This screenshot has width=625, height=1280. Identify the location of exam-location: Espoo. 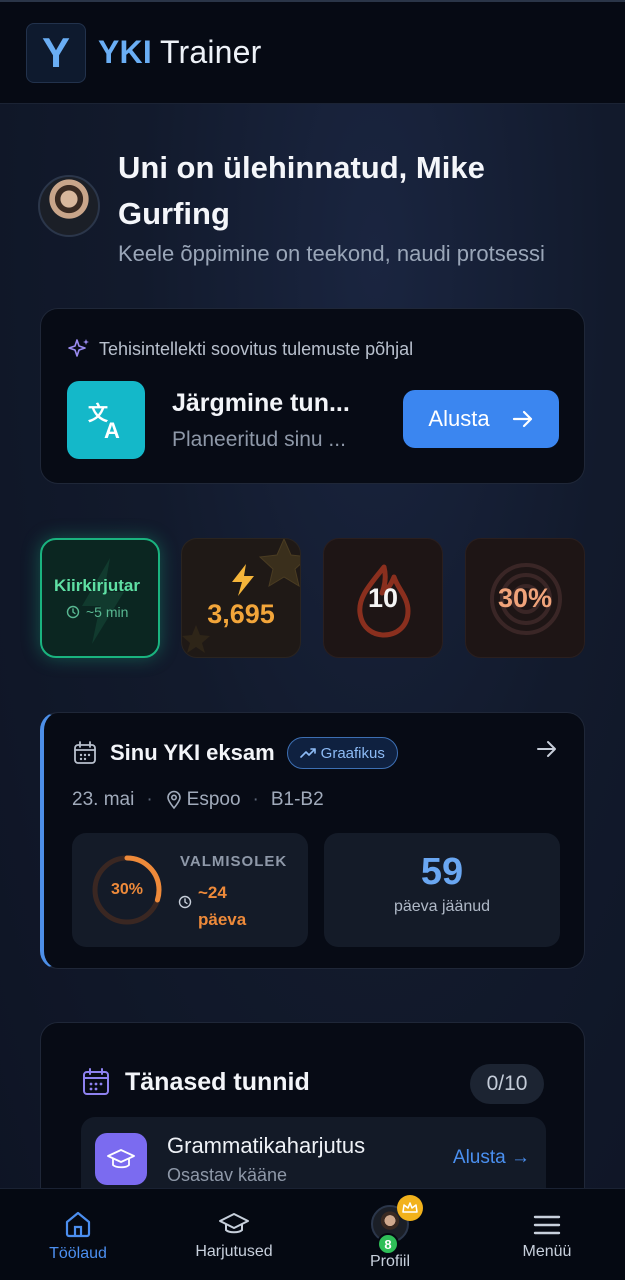
(213, 799).